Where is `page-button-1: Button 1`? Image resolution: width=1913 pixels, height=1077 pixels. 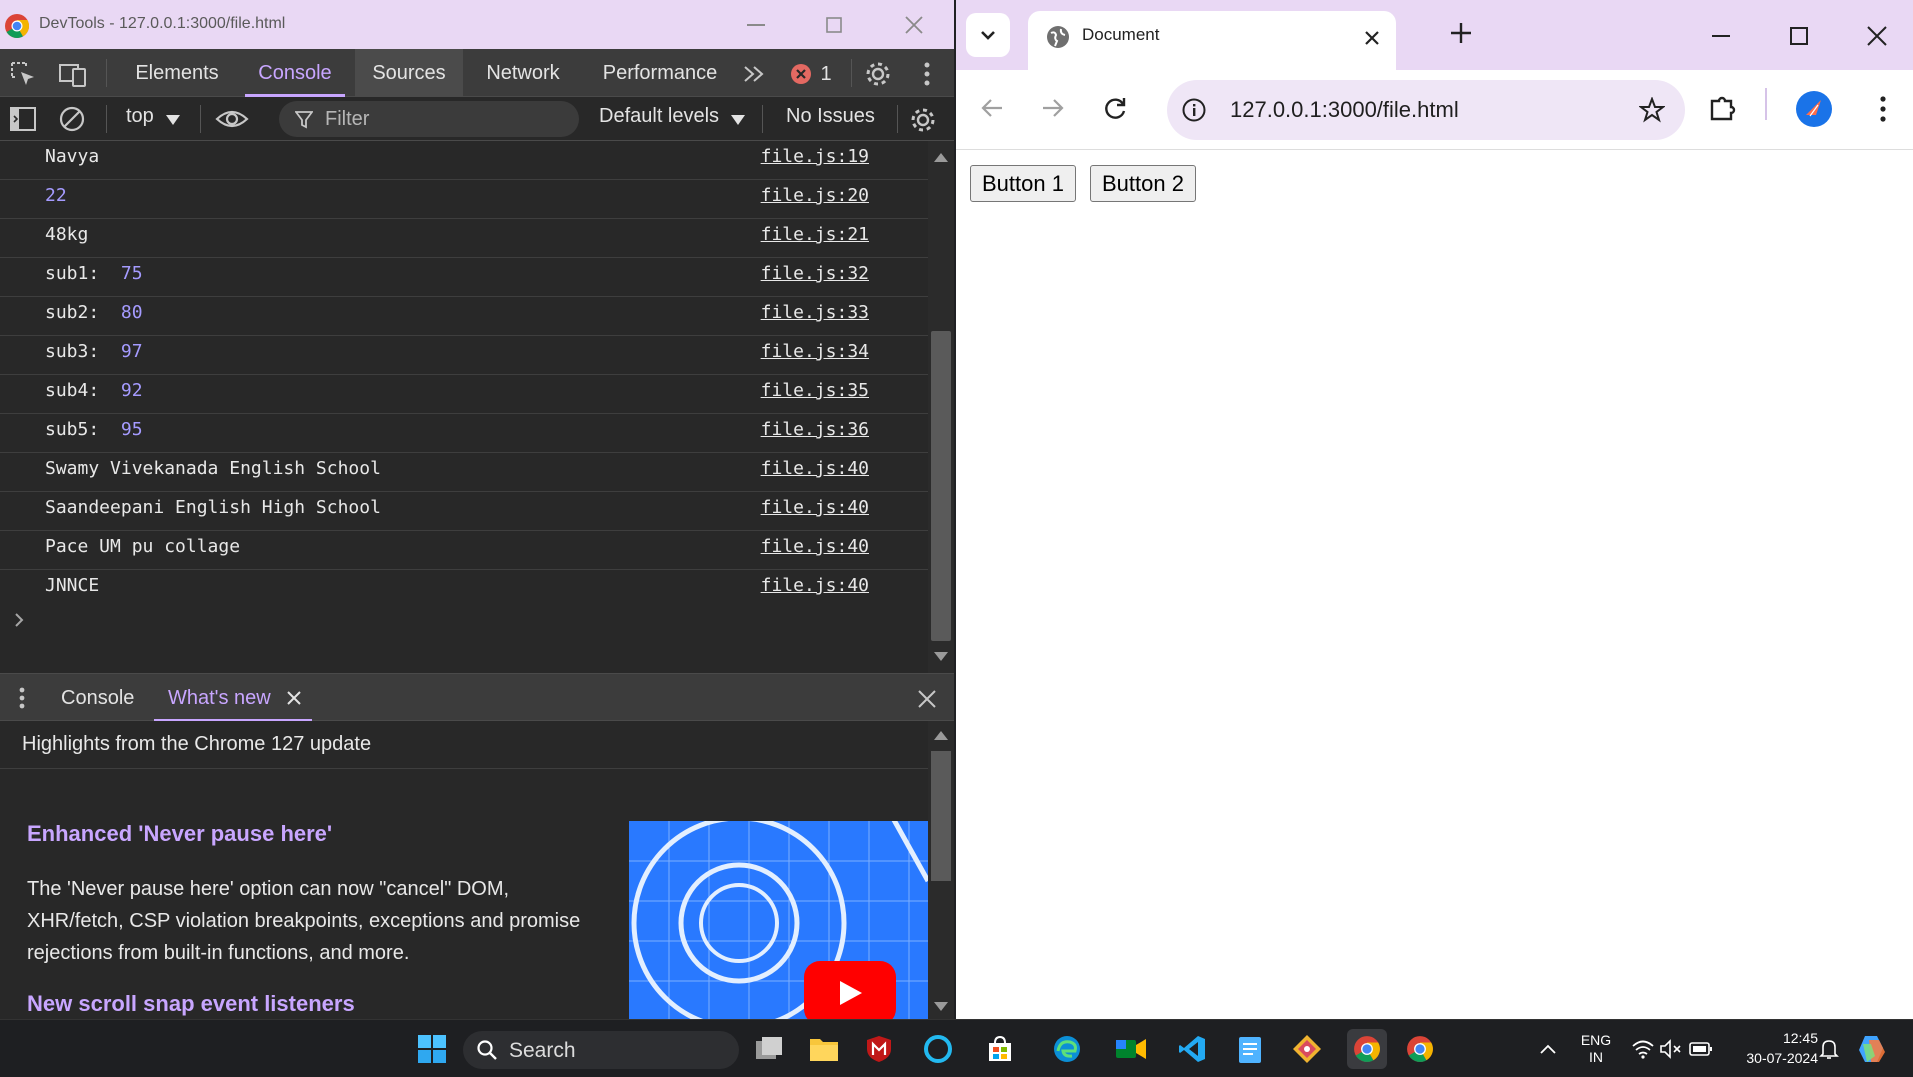 page-button-1: Button 1 is located at coordinates (1023, 183).